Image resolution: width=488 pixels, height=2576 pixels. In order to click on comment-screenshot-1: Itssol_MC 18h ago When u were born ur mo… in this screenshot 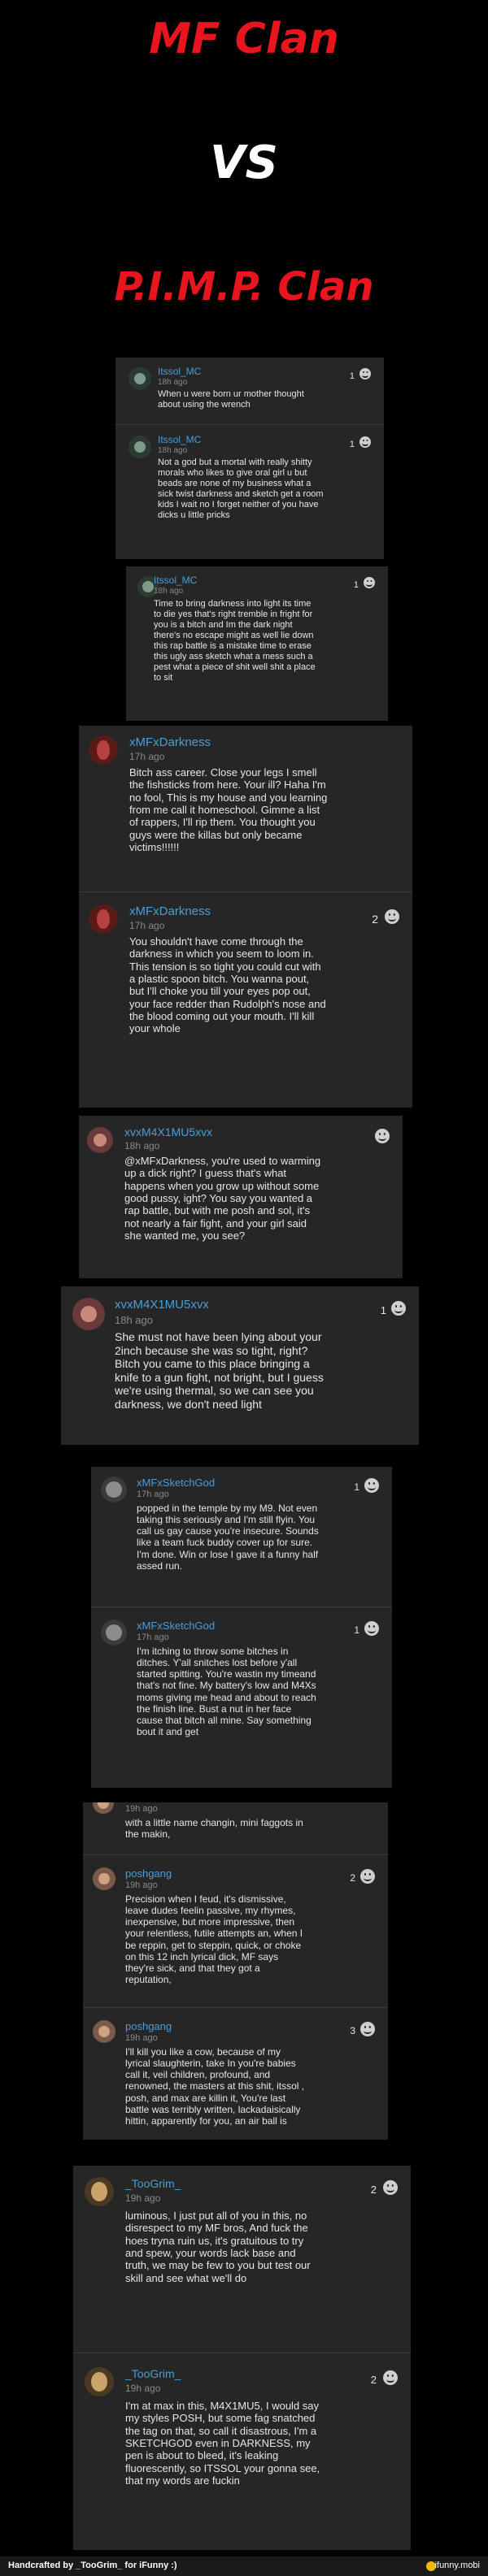, I will do `click(250, 458)`.